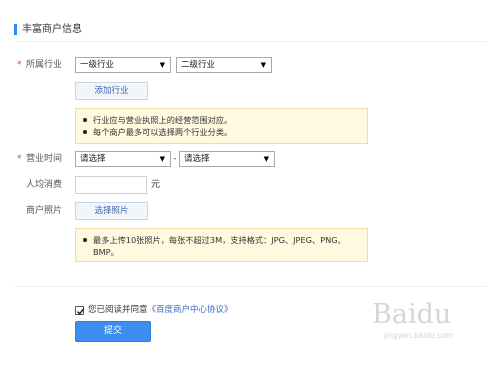 This screenshot has width=500, height=384. I want to click on agreement-link: 《百度商户中心协议》, so click(190, 310).